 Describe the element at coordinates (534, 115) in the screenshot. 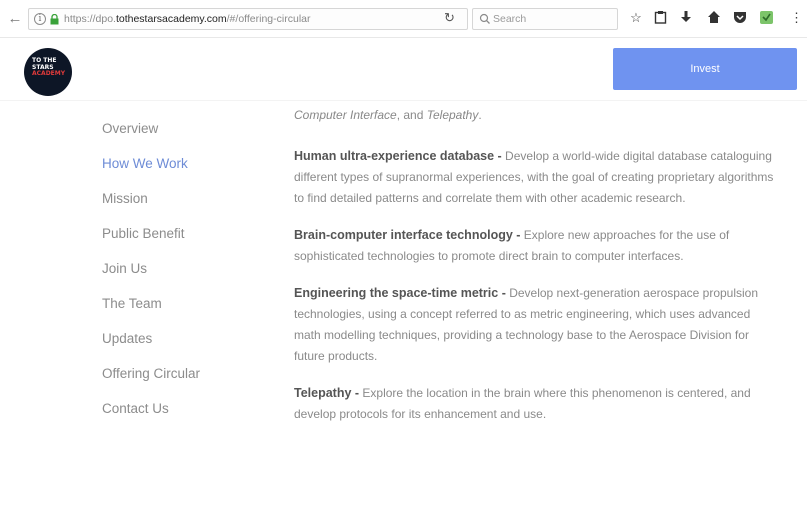

I see `intro-line: Computer Interface, and Telepathy.` at that location.